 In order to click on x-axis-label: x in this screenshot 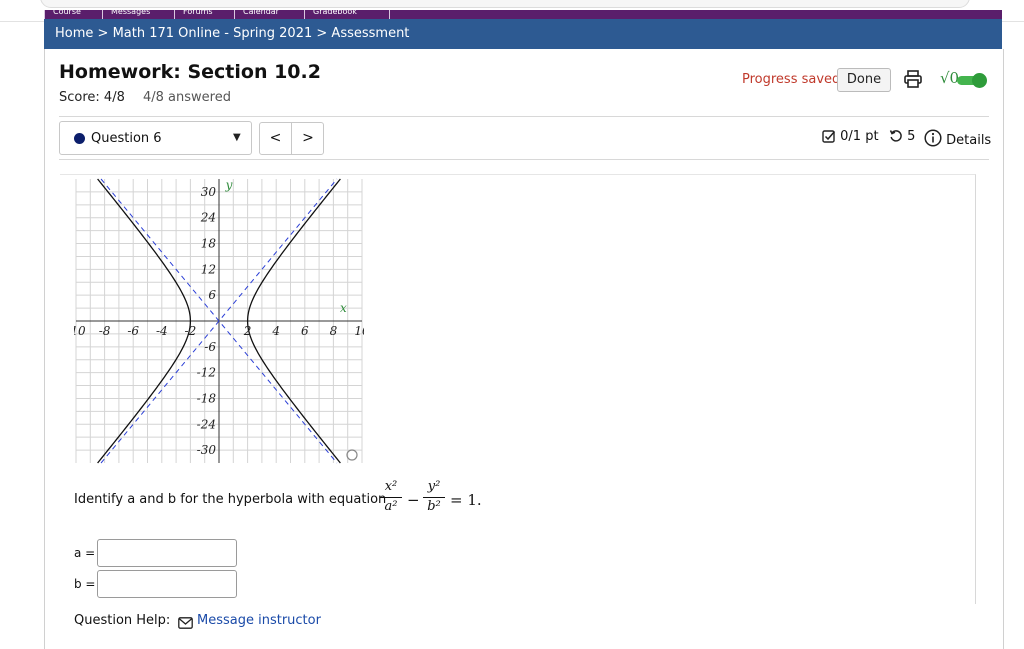, I will do `click(343, 308)`.